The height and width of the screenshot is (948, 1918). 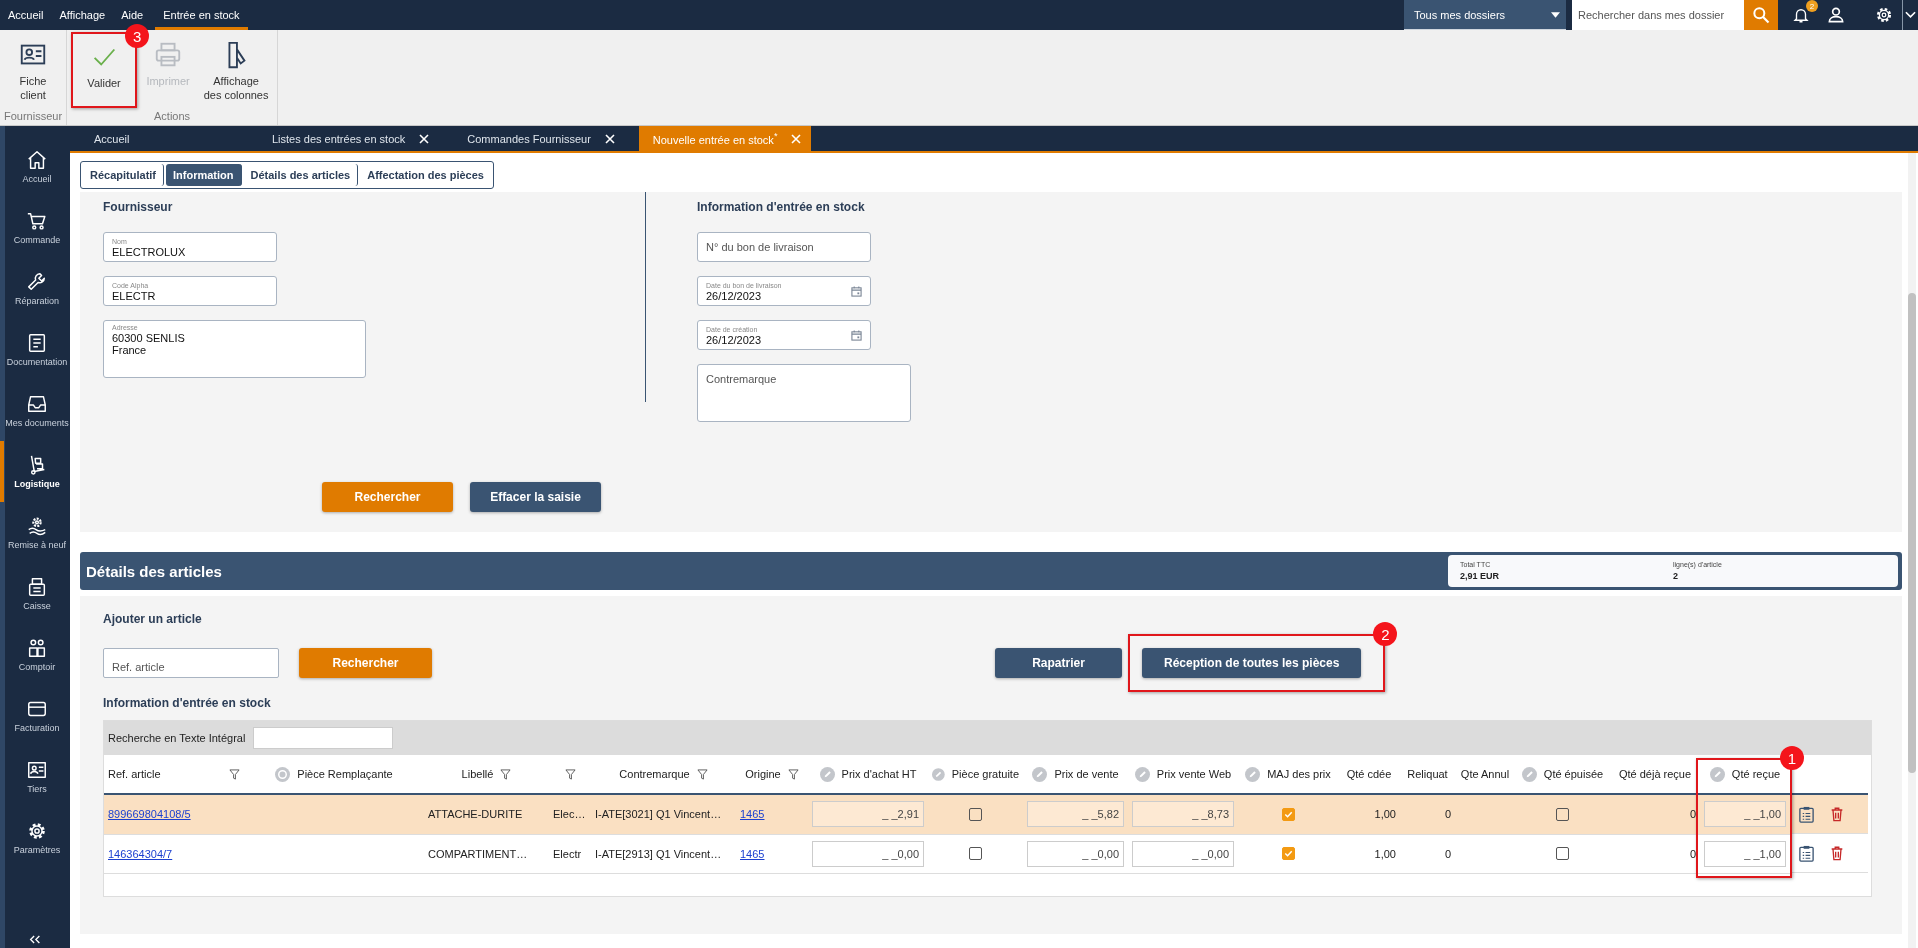 I want to click on search-field: Rechercher dans mes dossier, so click(x=1658, y=15).